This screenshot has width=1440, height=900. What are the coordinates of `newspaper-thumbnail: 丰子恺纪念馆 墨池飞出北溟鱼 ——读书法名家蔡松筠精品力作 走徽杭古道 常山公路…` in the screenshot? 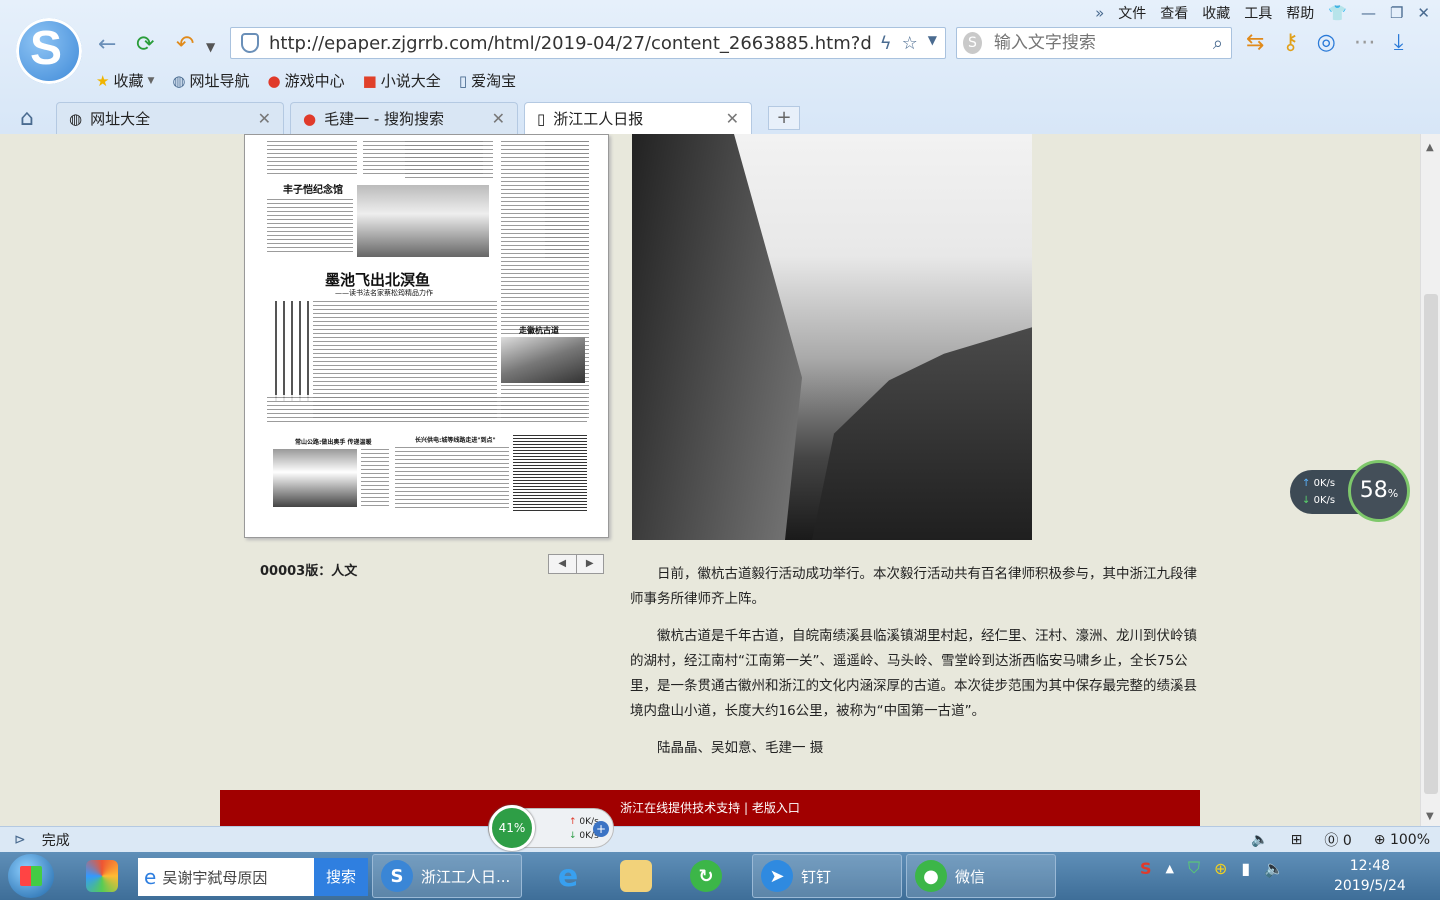 It's located at (426, 336).